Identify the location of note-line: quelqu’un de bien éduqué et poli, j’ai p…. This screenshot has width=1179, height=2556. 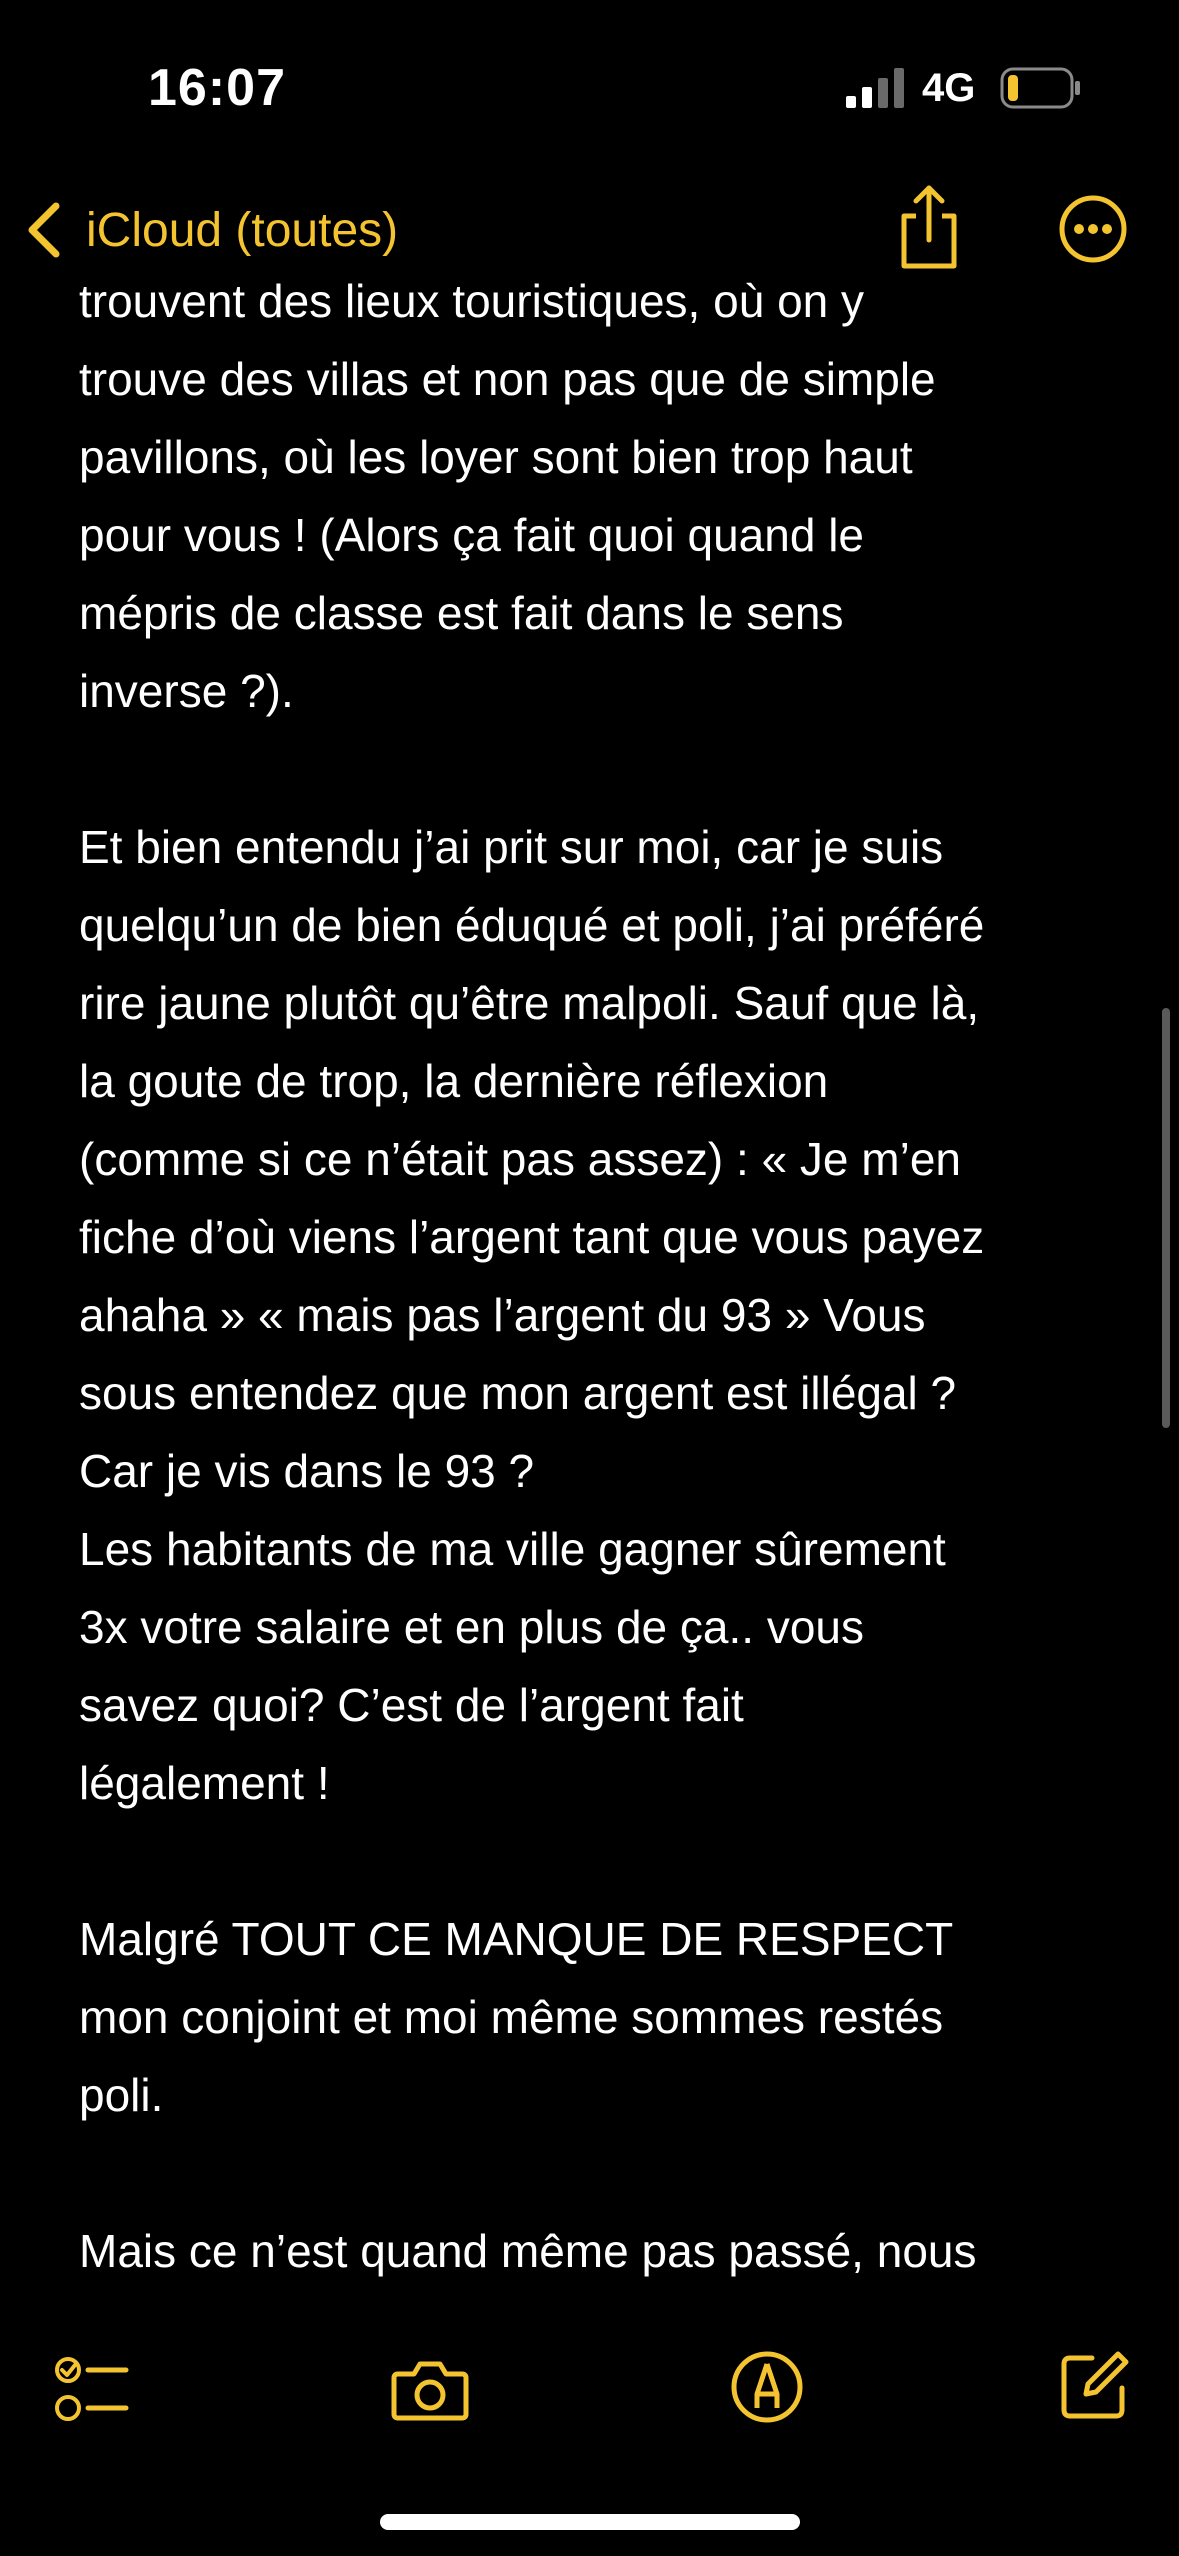
(532, 925).